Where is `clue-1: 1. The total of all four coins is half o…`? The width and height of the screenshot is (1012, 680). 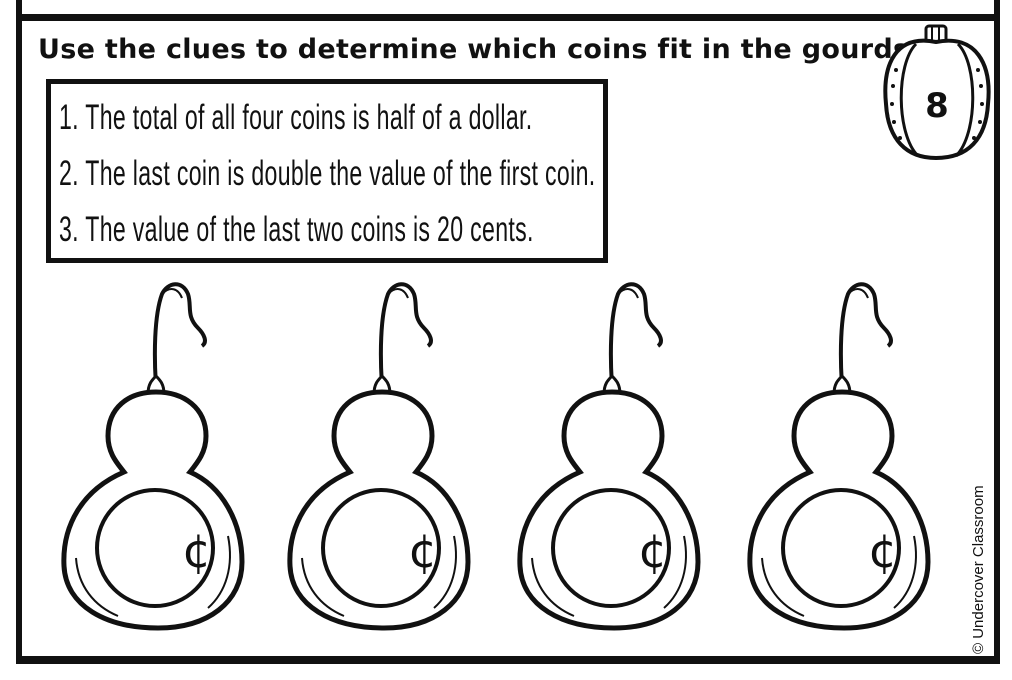 clue-1: 1. The total of all four coins is half o… is located at coordinates (296, 117).